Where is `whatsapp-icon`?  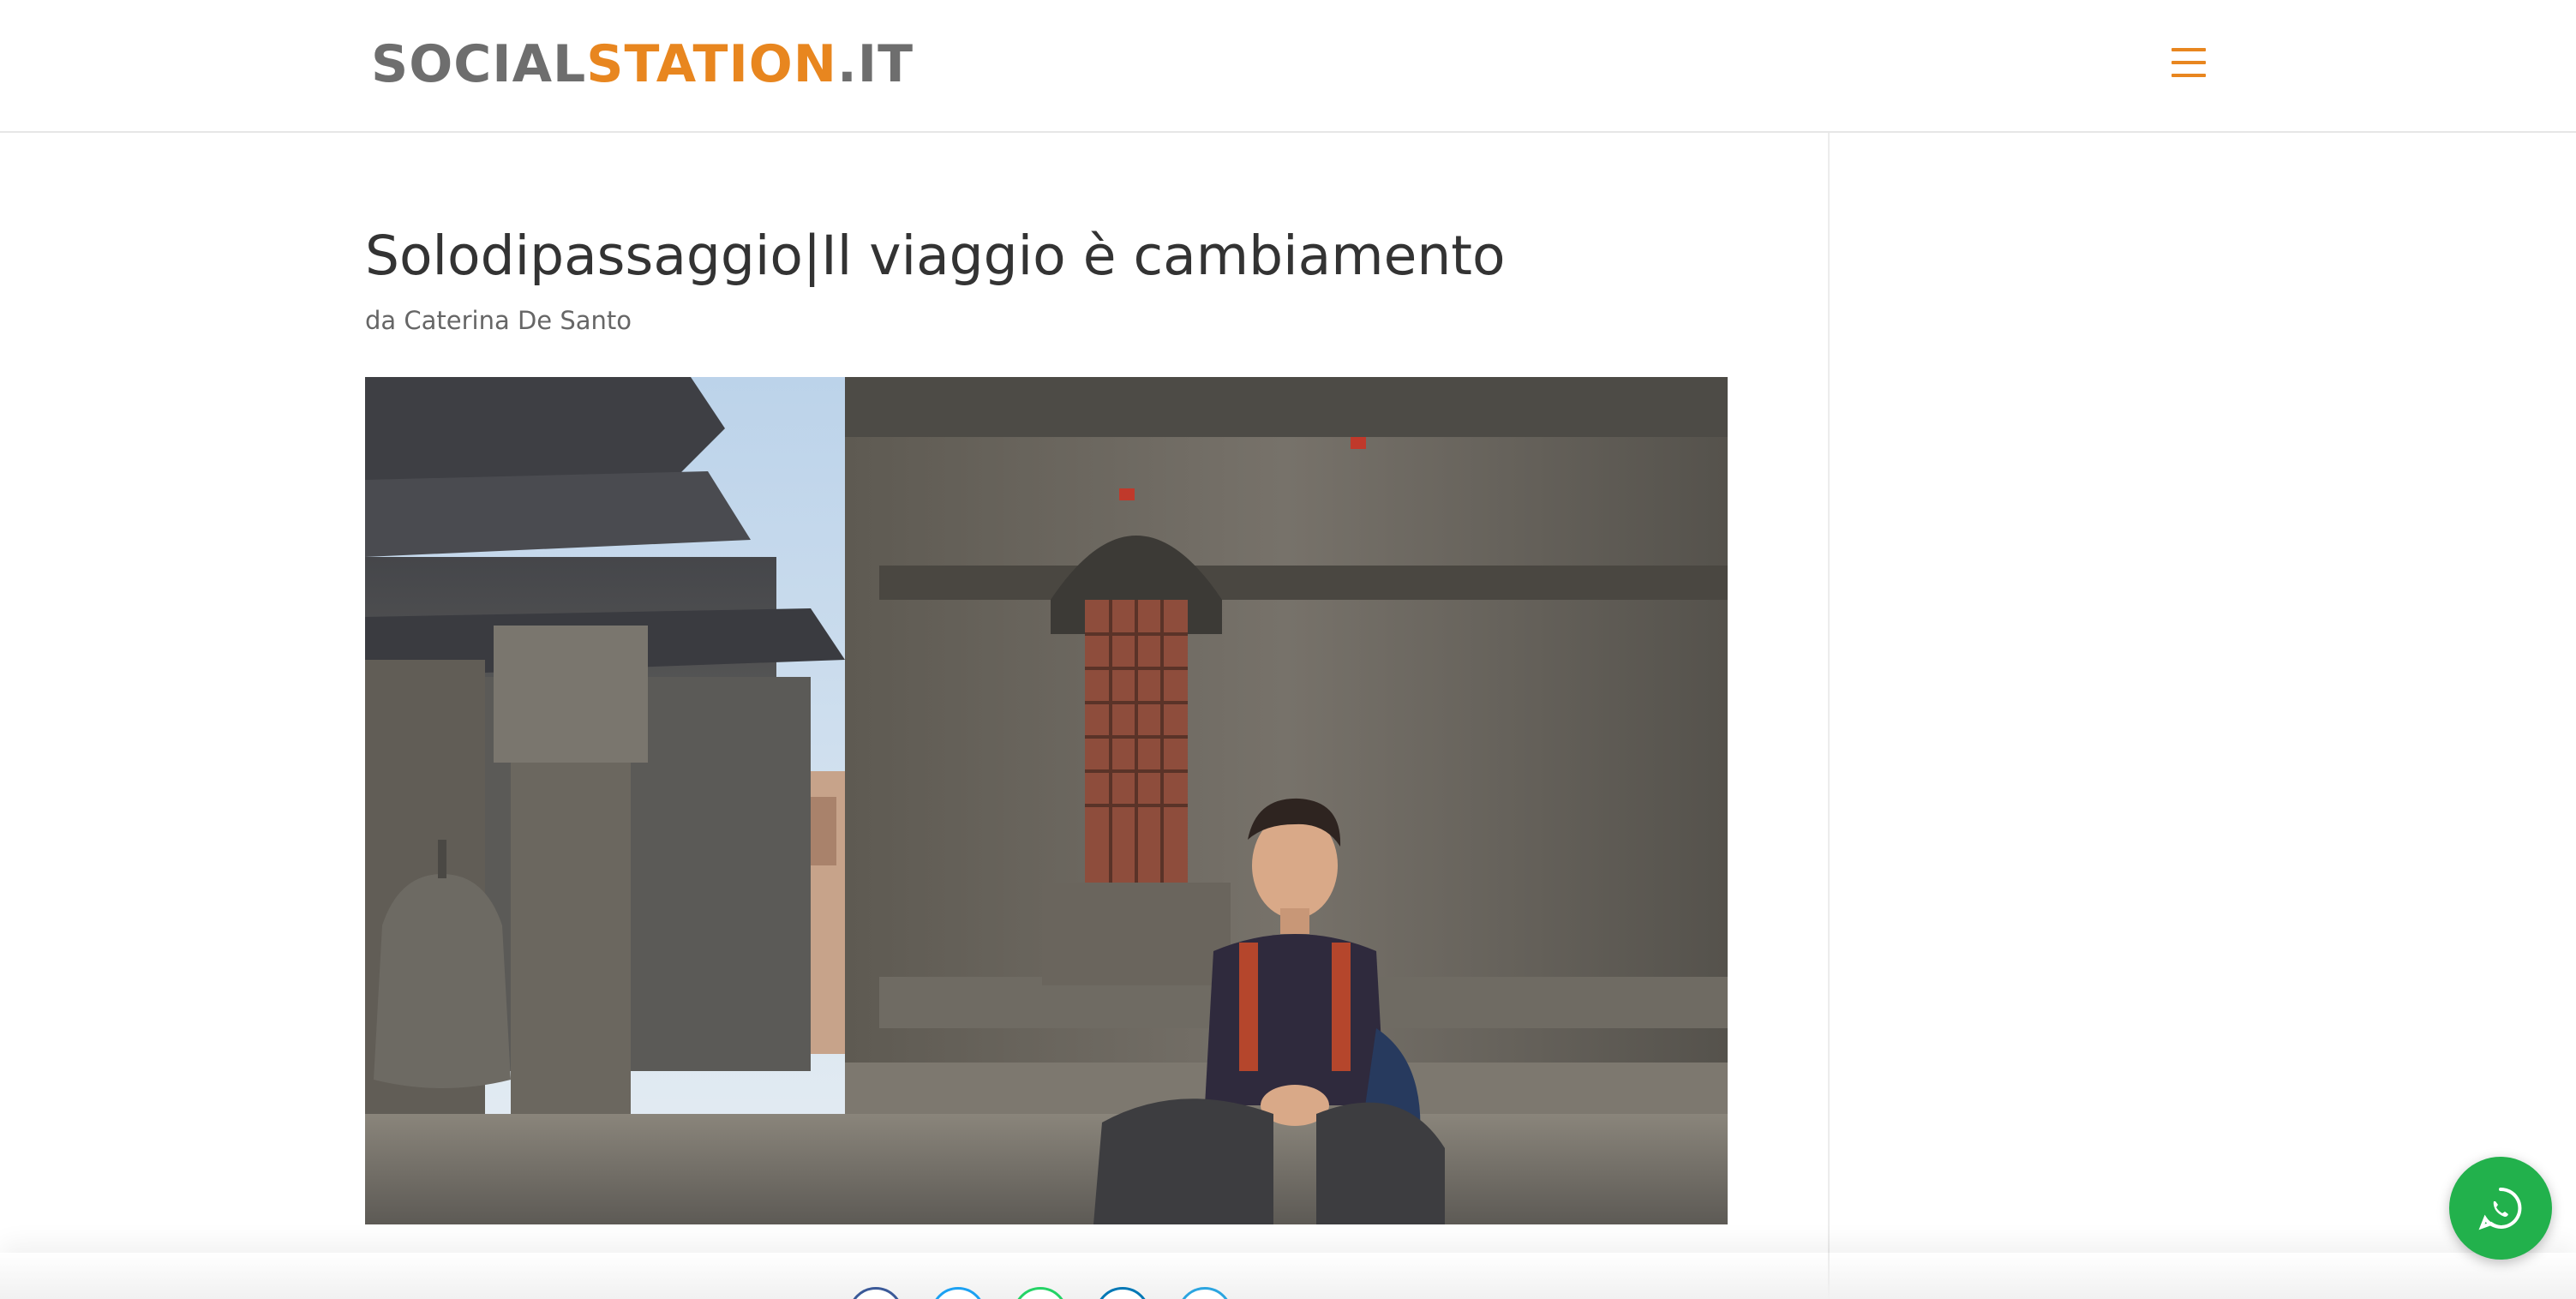
whatsapp-icon is located at coordinates (2500, 1208).